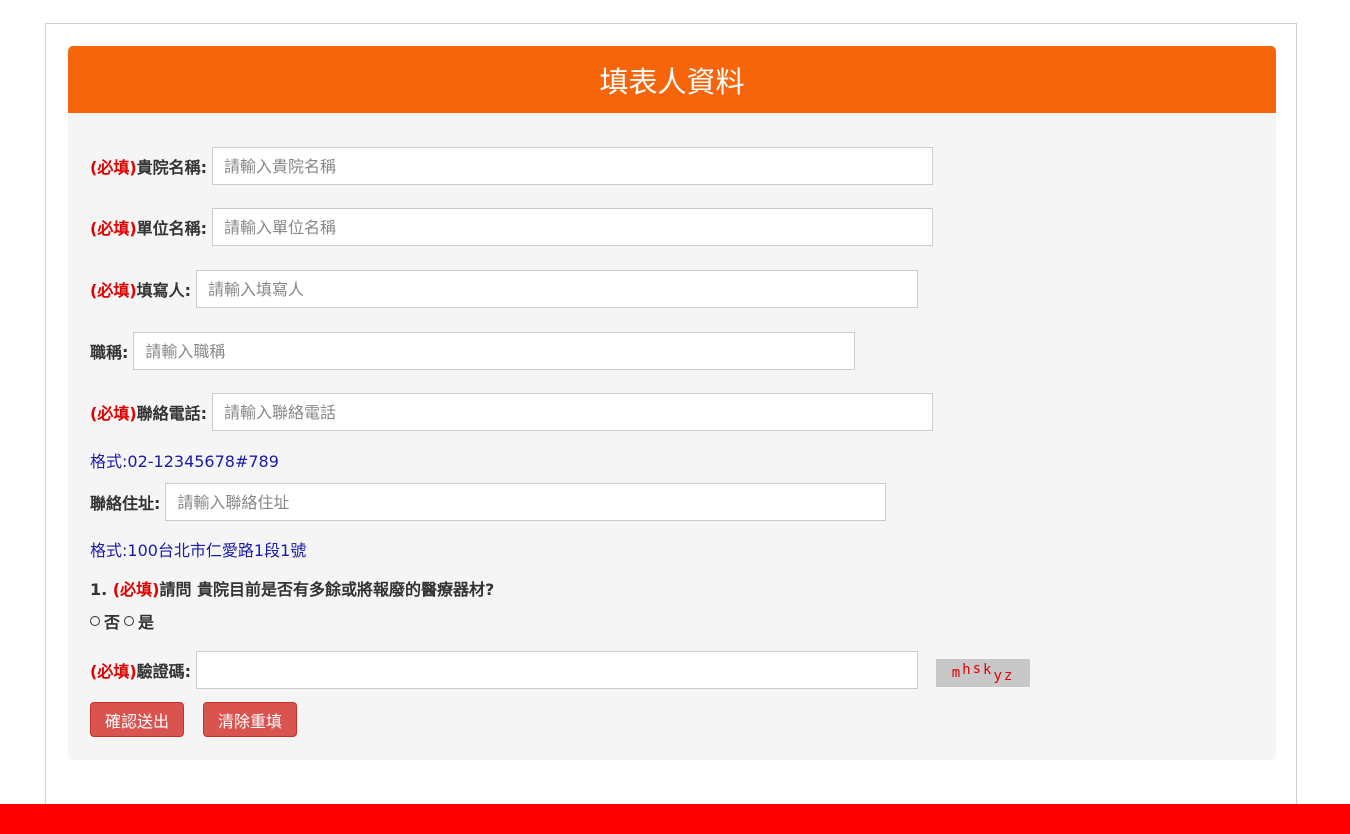 The height and width of the screenshot is (834, 1350). What do you see at coordinates (557, 670) in the screenshot?
I see `captcha-input` at bounding box center [557, 670].